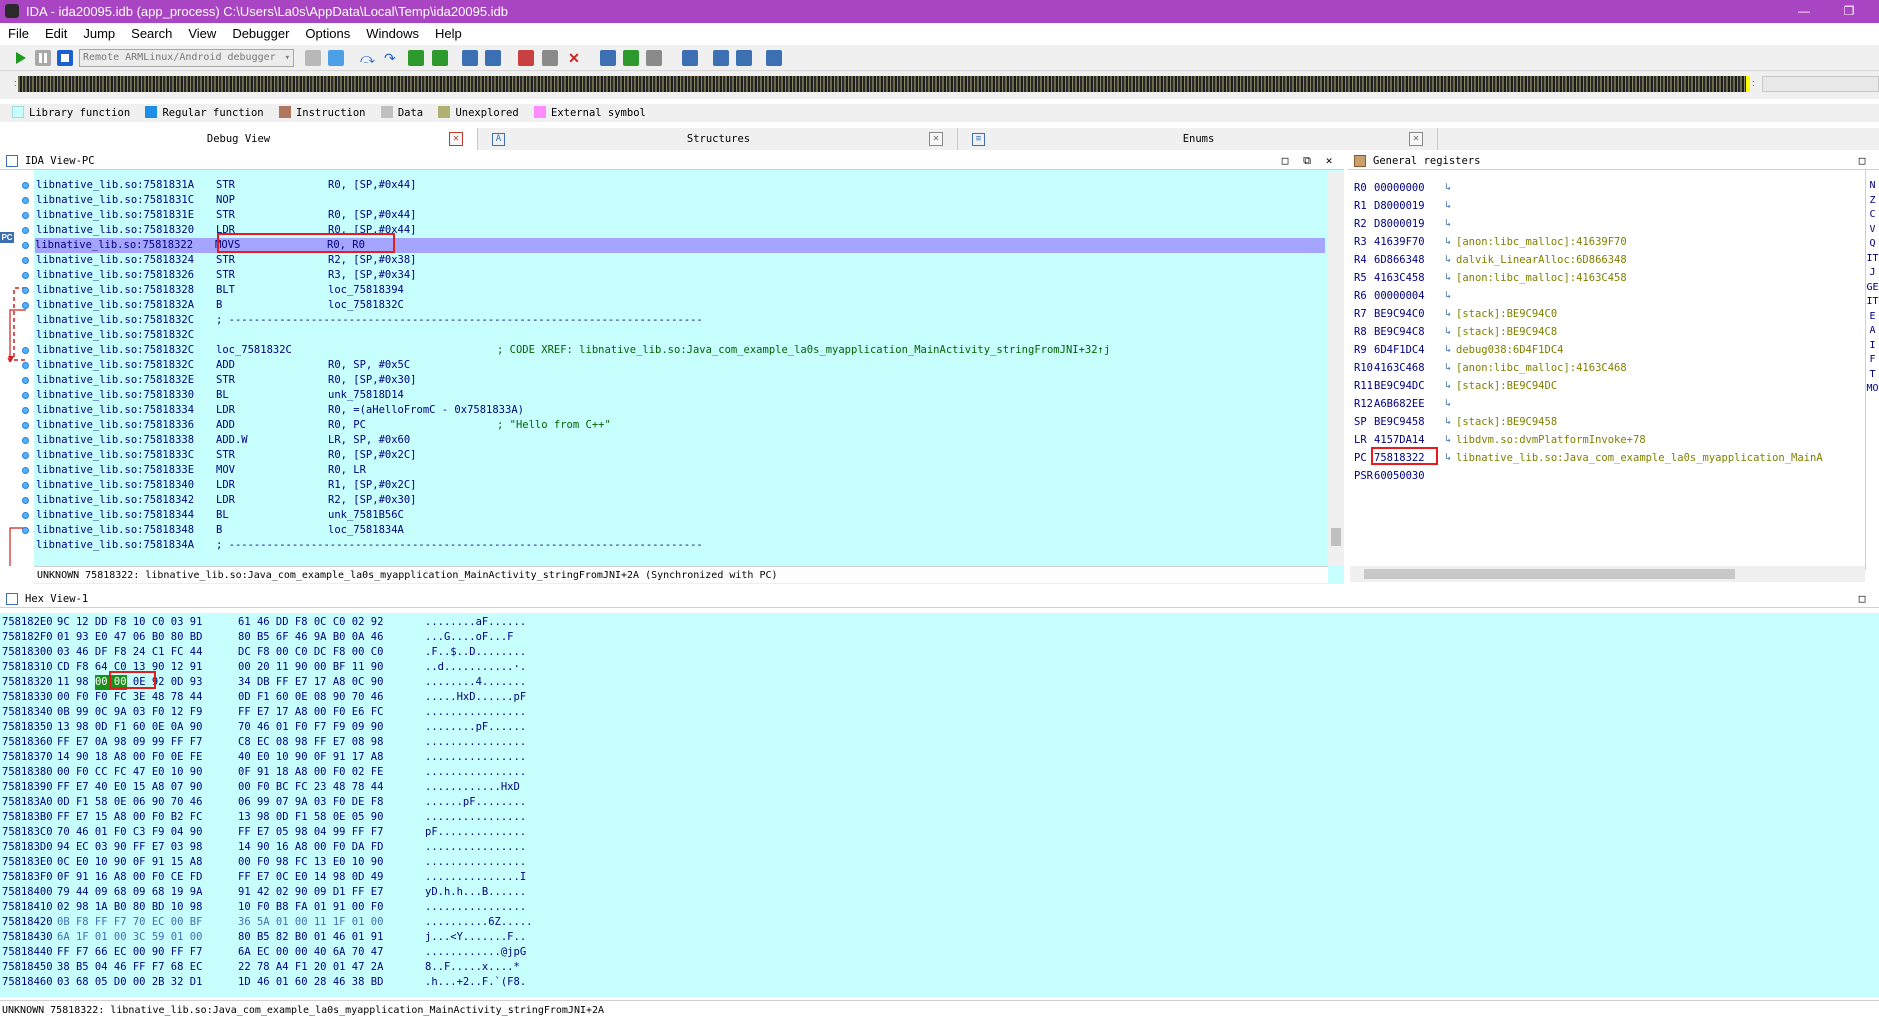 The width and height of the screenshot is (1879, 1021). What do you see at coordinates (110, 682) in the screenshot?
I see `selected-bytes: 00 00` at bounding box center [110, 682].